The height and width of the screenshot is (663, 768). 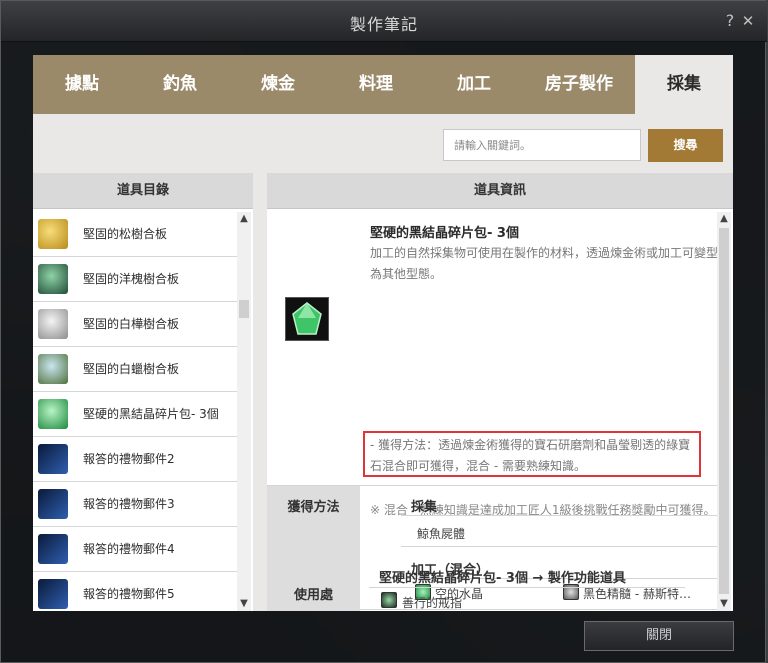 I want to click on tab-processing: 加工, so click(x=474, y=84).